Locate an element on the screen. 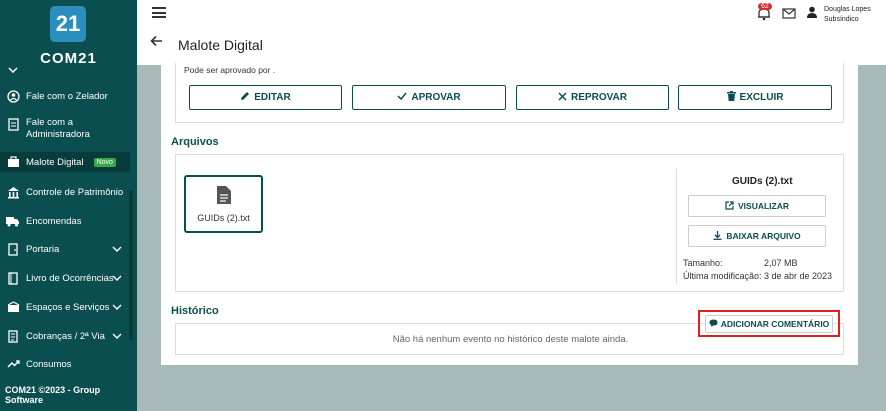 The height and width of the screenshot is (411, 886). history-section-title: Histórico is located at coordinates (195, 311).